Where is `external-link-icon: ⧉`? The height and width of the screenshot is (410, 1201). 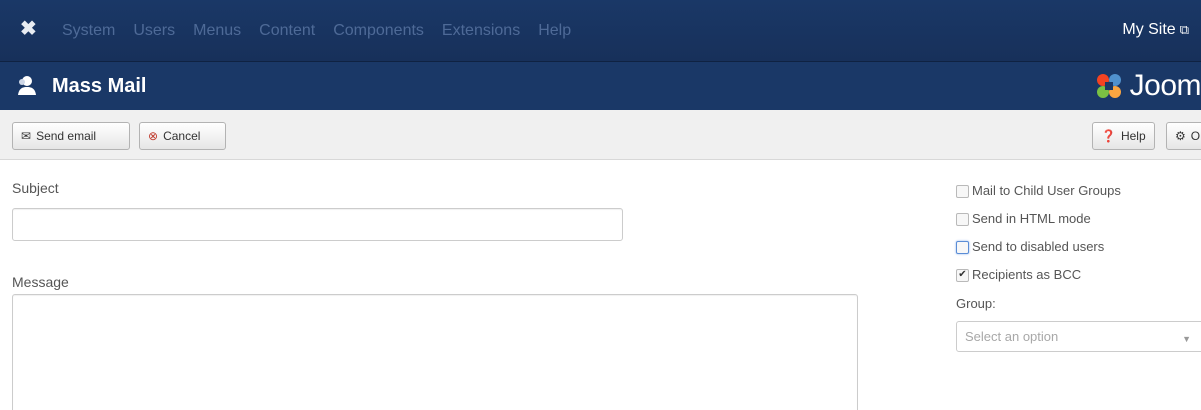
external-link-icon: ⧉ is located at coordinates (1184, 29).